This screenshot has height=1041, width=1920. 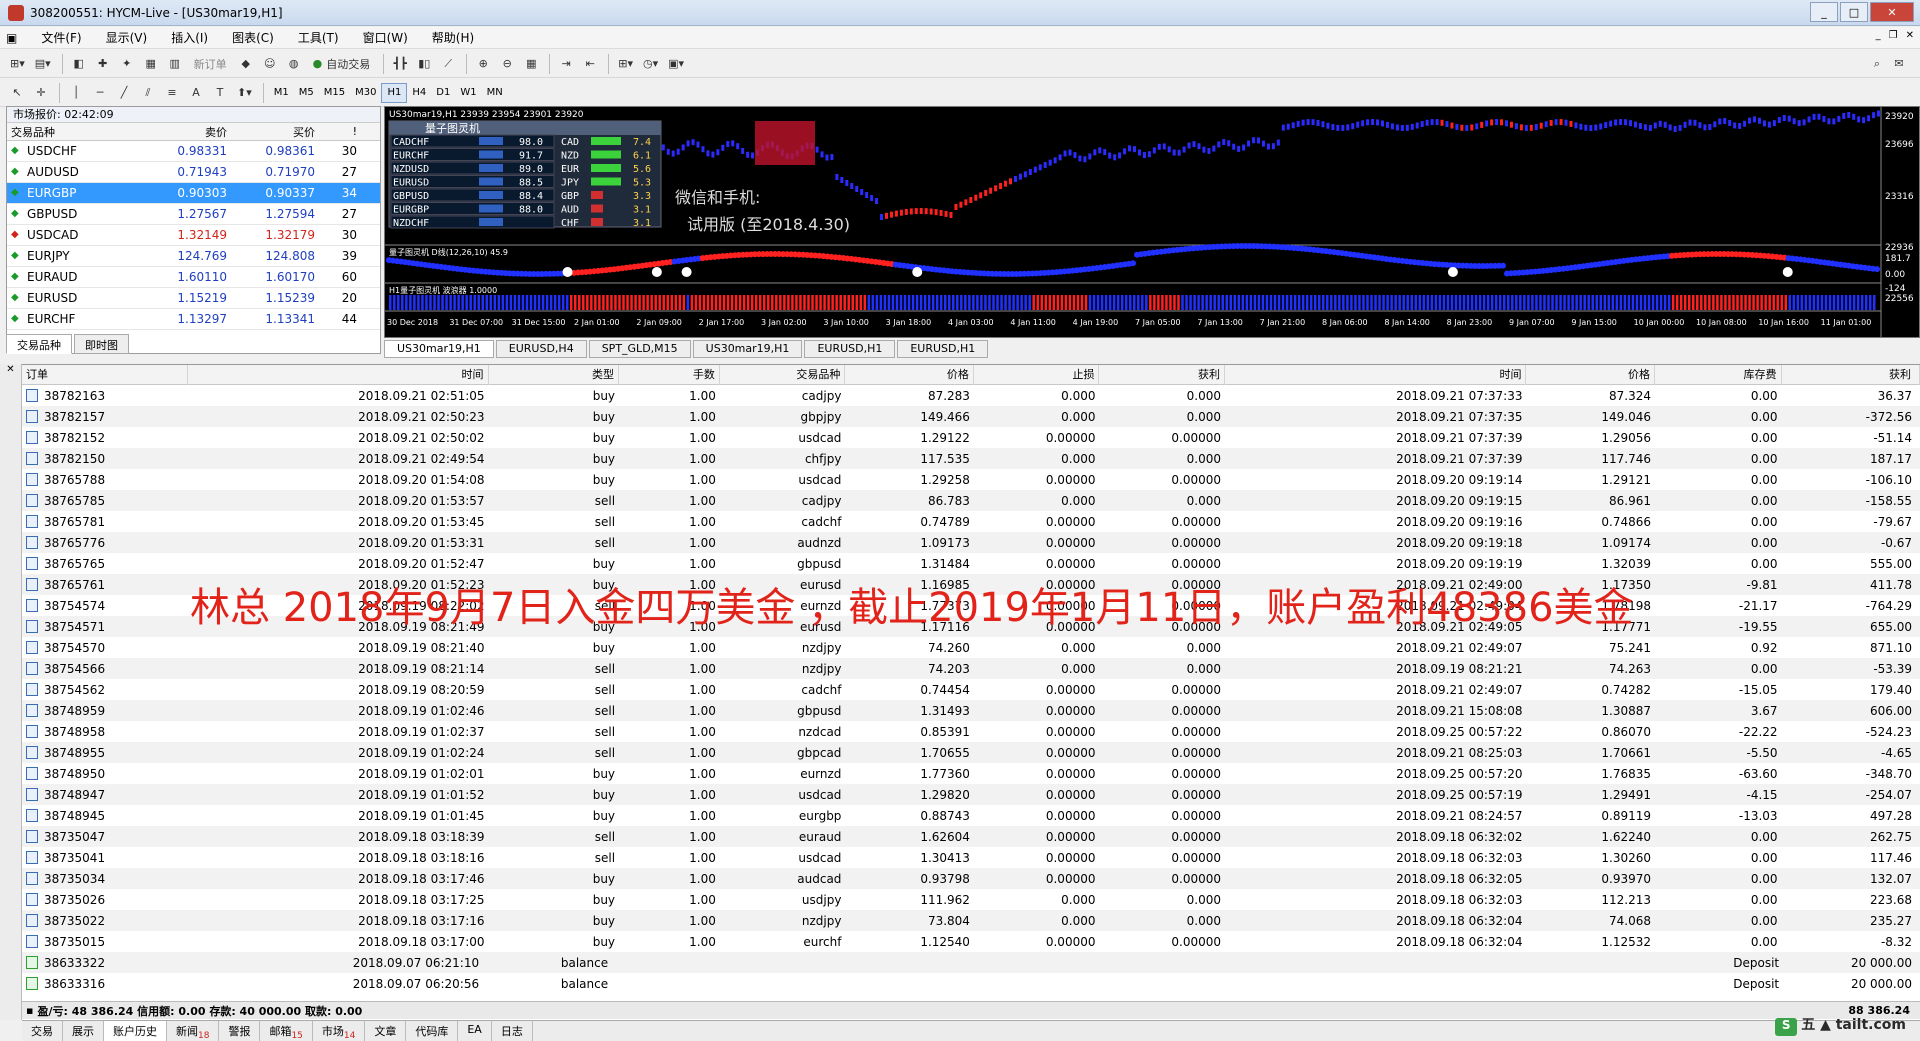 What do you see at coordinates (253, 37) in the screenshot?
I see `menu-charts: 图表(C)` at bounding box center [253, 37].